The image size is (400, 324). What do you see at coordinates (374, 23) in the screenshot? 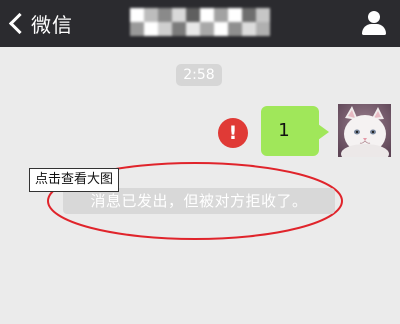
I see `contact-profile-button` at bounding box center [374, 23].